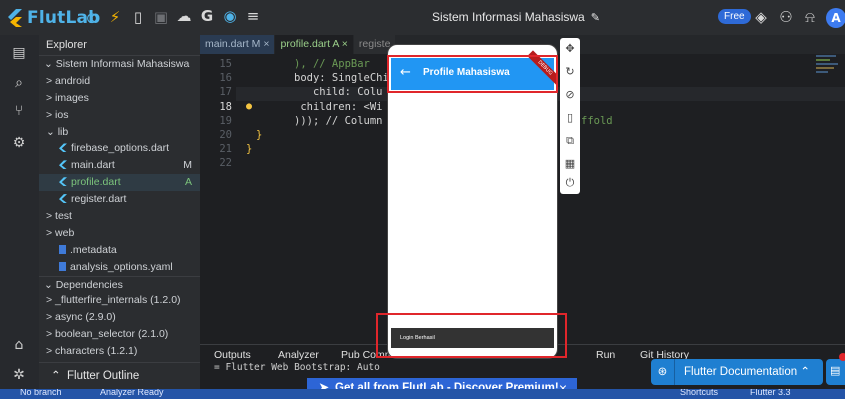 This screenshot has width=845, height=399. What do you see at coordinates (253, 16) in the screenshot?
I see `menu-icon: ≡` at bounding box center [253, 16].